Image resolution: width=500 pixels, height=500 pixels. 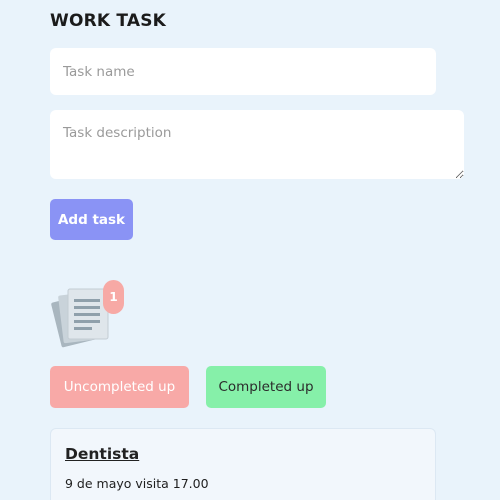 What do you see at coordinates (119, 387) in the screenshot?
I see `uncompleted-filter-button: Uncompleted up` at bounding box center [119, 387].